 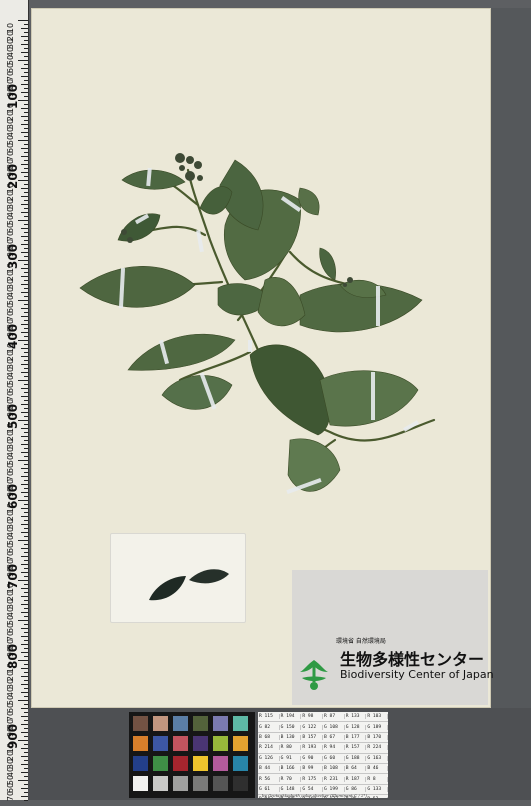 I want to click on table-cell: B 44, so click(x=269, y=769).